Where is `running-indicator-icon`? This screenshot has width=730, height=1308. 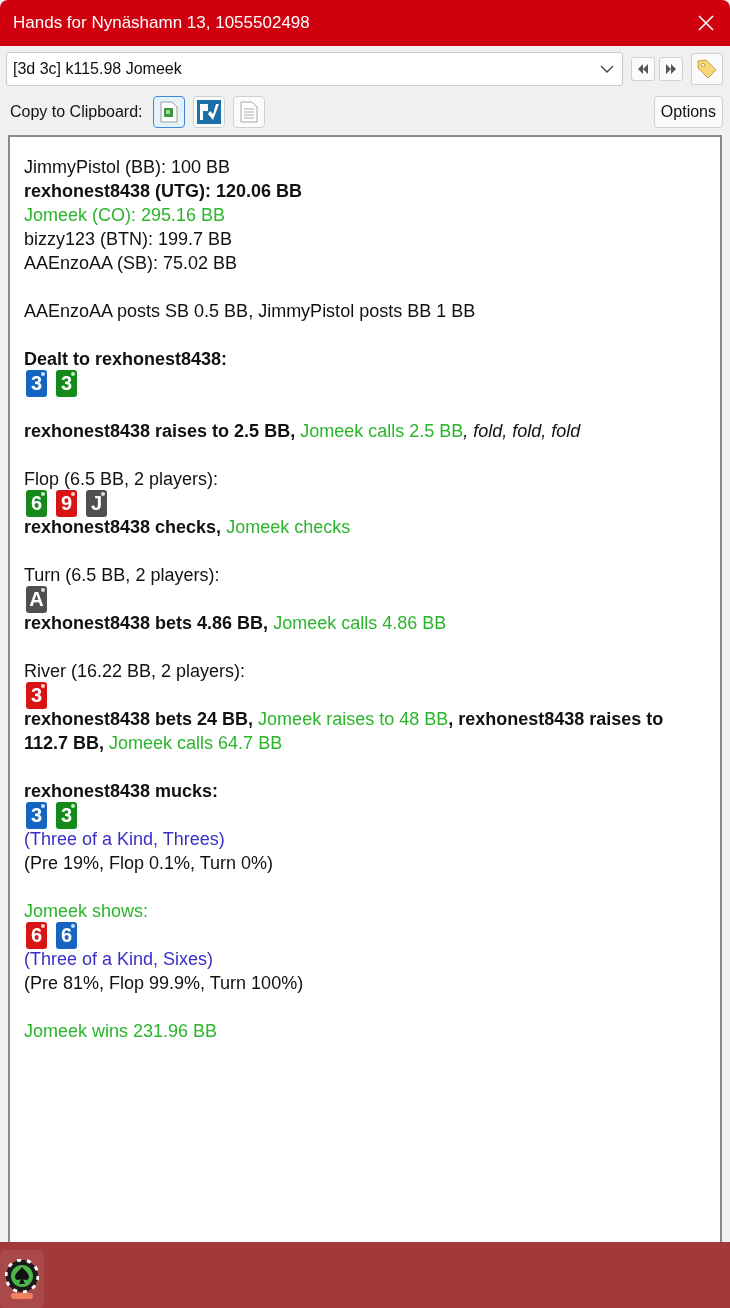 running-indicator-icon is located at coordinates (22, 1296).